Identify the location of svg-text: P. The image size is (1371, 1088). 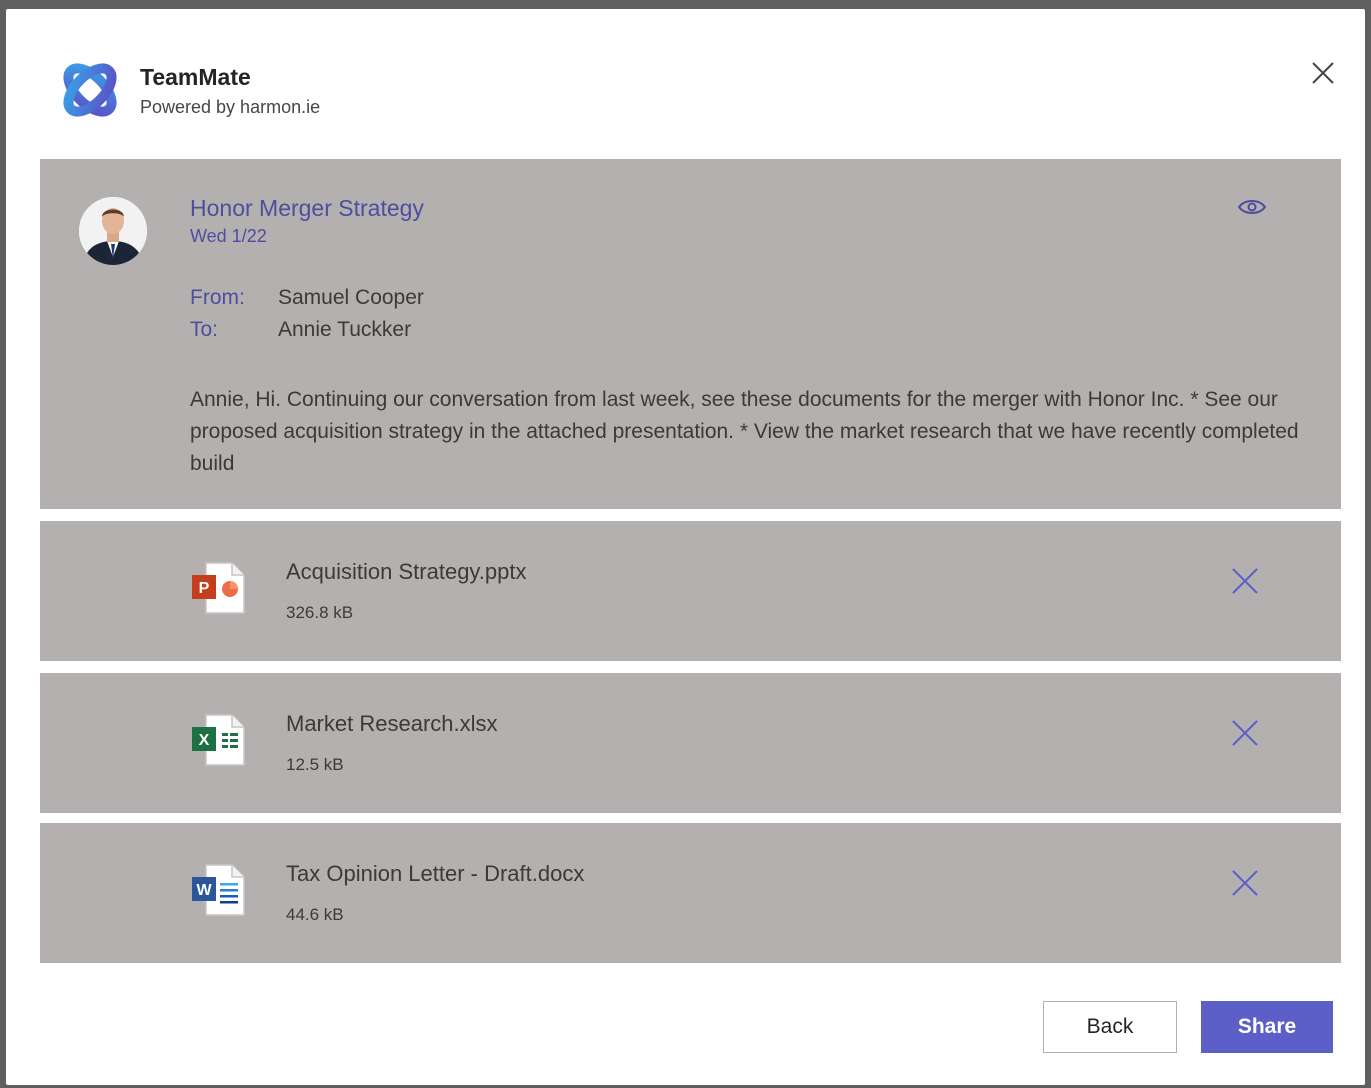
(204, 588).